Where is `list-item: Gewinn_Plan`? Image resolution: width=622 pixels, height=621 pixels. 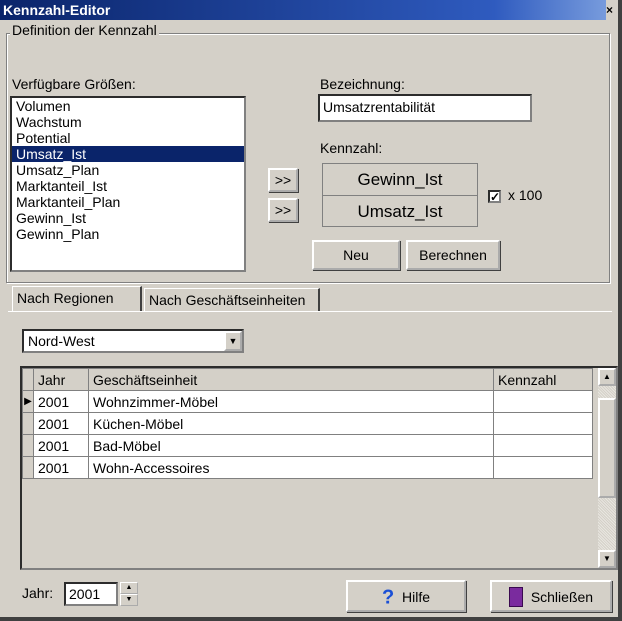 list-item: Gewinn_Plan is located at coordinates (128, 234).